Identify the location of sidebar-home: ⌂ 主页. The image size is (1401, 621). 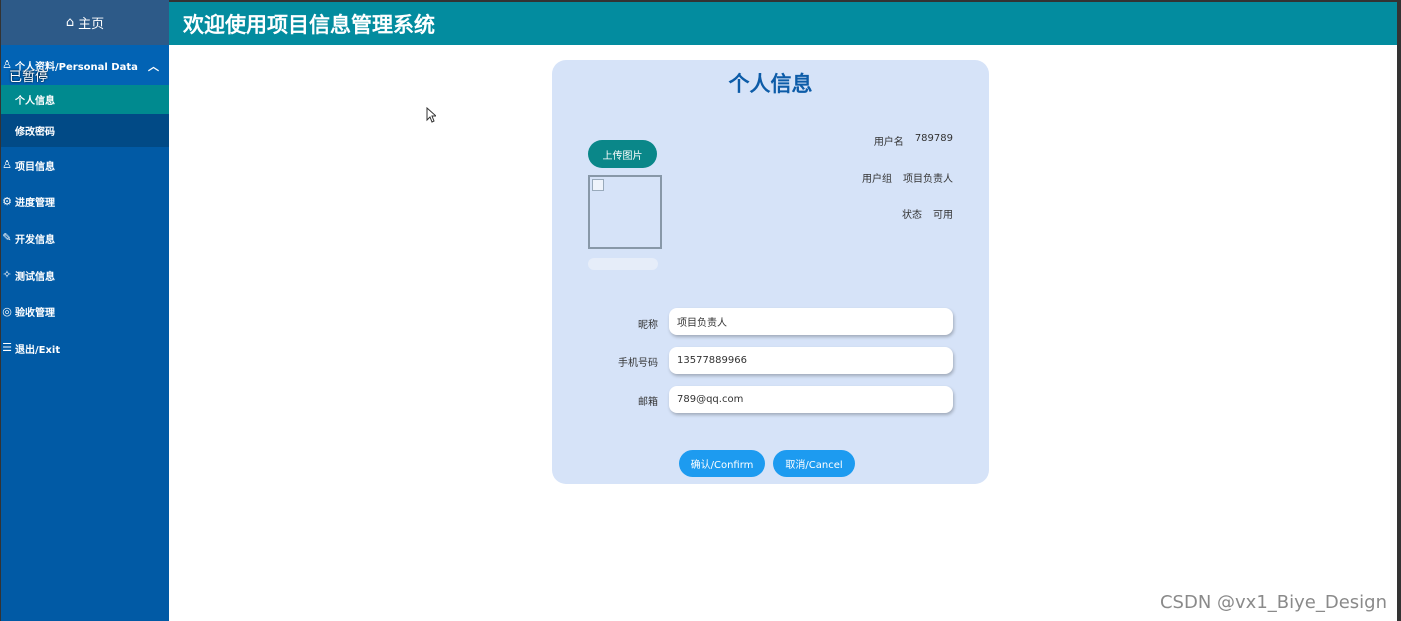
(85, 22).